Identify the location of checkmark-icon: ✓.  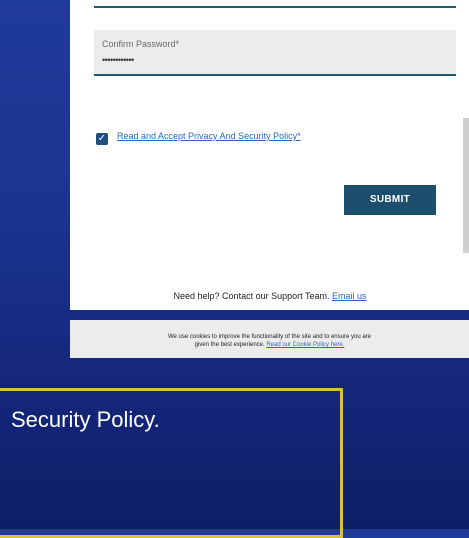
(102, 138).